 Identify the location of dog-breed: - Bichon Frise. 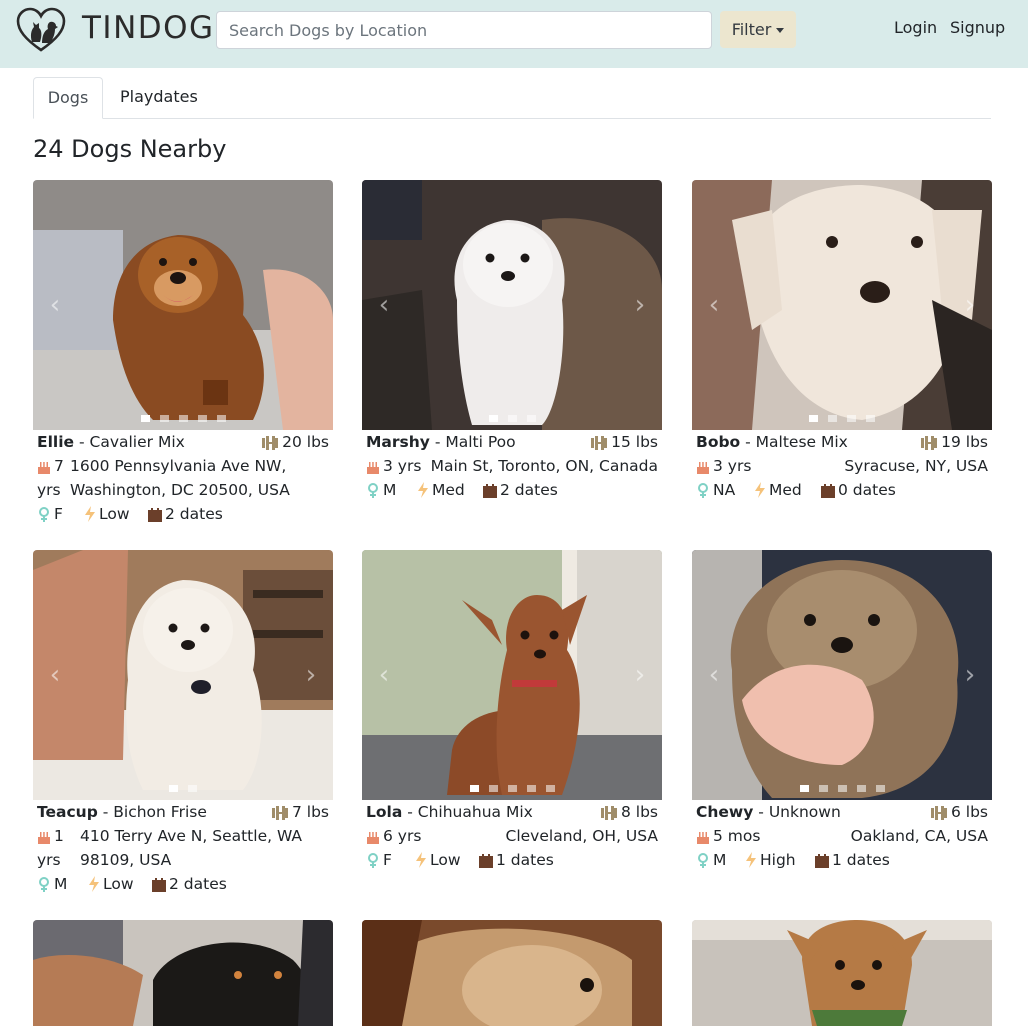
(154, 812).